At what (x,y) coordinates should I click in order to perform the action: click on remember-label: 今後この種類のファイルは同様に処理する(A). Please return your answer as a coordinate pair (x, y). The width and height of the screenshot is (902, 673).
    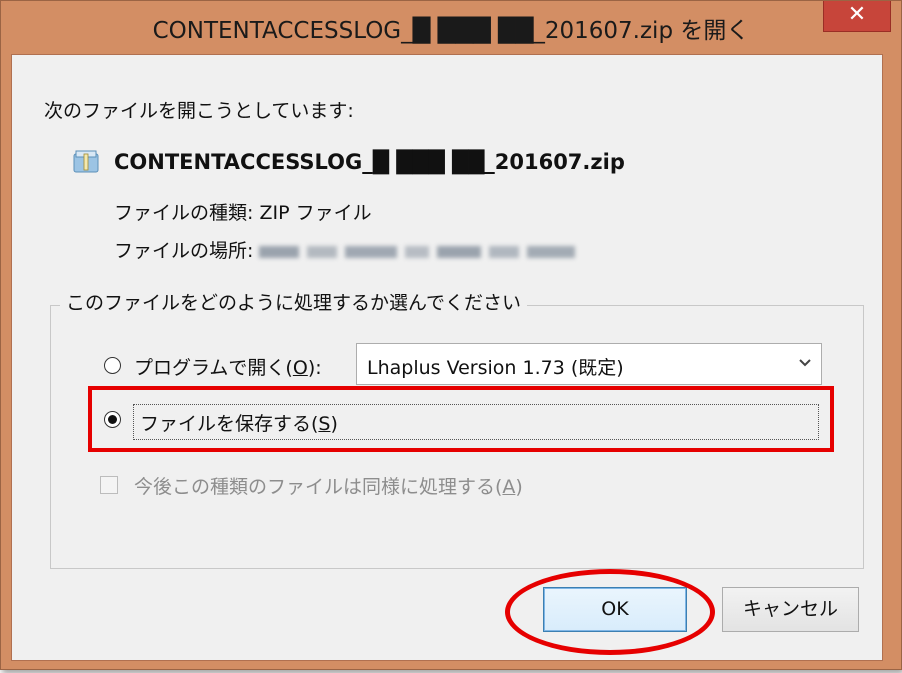
    Looking at the image, I should click on (328, 485).